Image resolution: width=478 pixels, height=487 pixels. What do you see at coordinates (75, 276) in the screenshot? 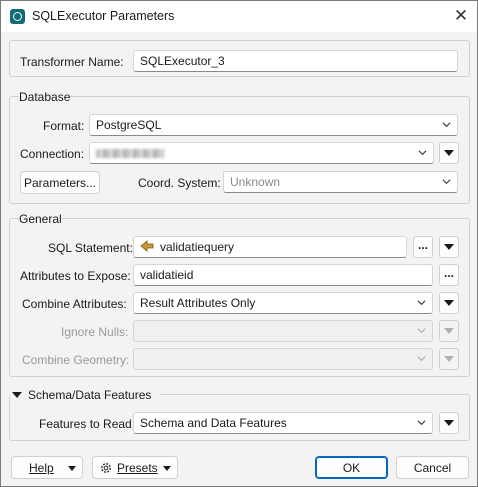
I see `attributes-to-expose-label: Attributes to Expose:` at bounding box center [75, 276].